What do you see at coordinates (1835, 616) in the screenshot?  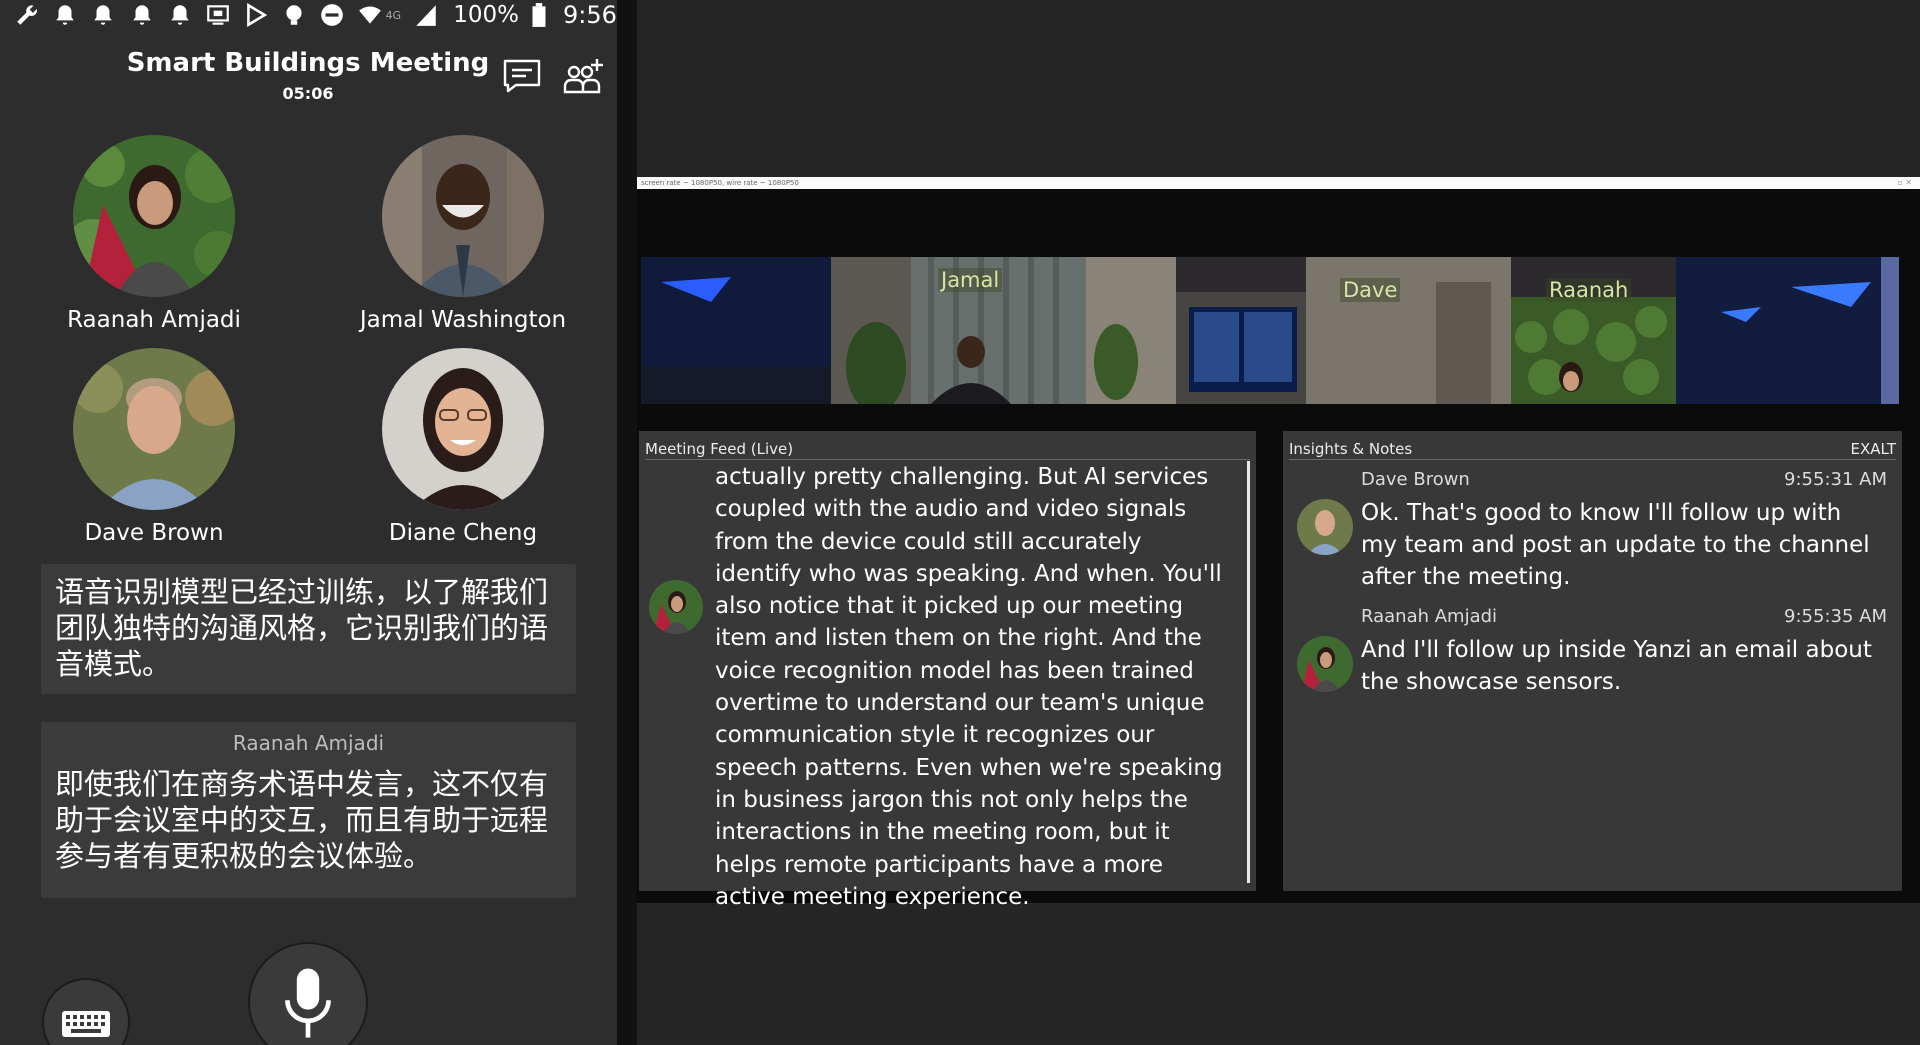 I see `note-time: 9:55:35 AM` at bounding box center [1835, 616].